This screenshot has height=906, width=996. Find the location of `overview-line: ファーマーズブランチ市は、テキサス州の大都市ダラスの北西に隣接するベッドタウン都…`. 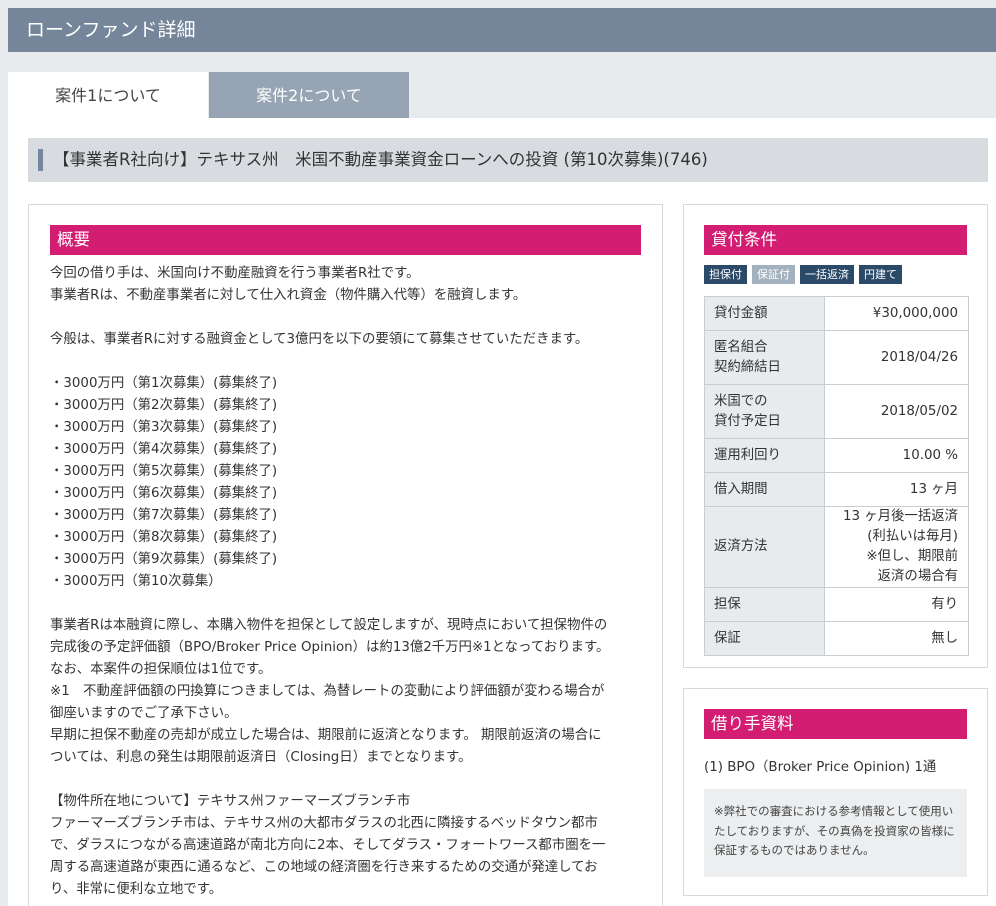

overview-line: ファーマーズブランチ市は、テキサス州の大都市ダラスの北西に隣接するベッドタウン都… is located at coordinates (324, 823).